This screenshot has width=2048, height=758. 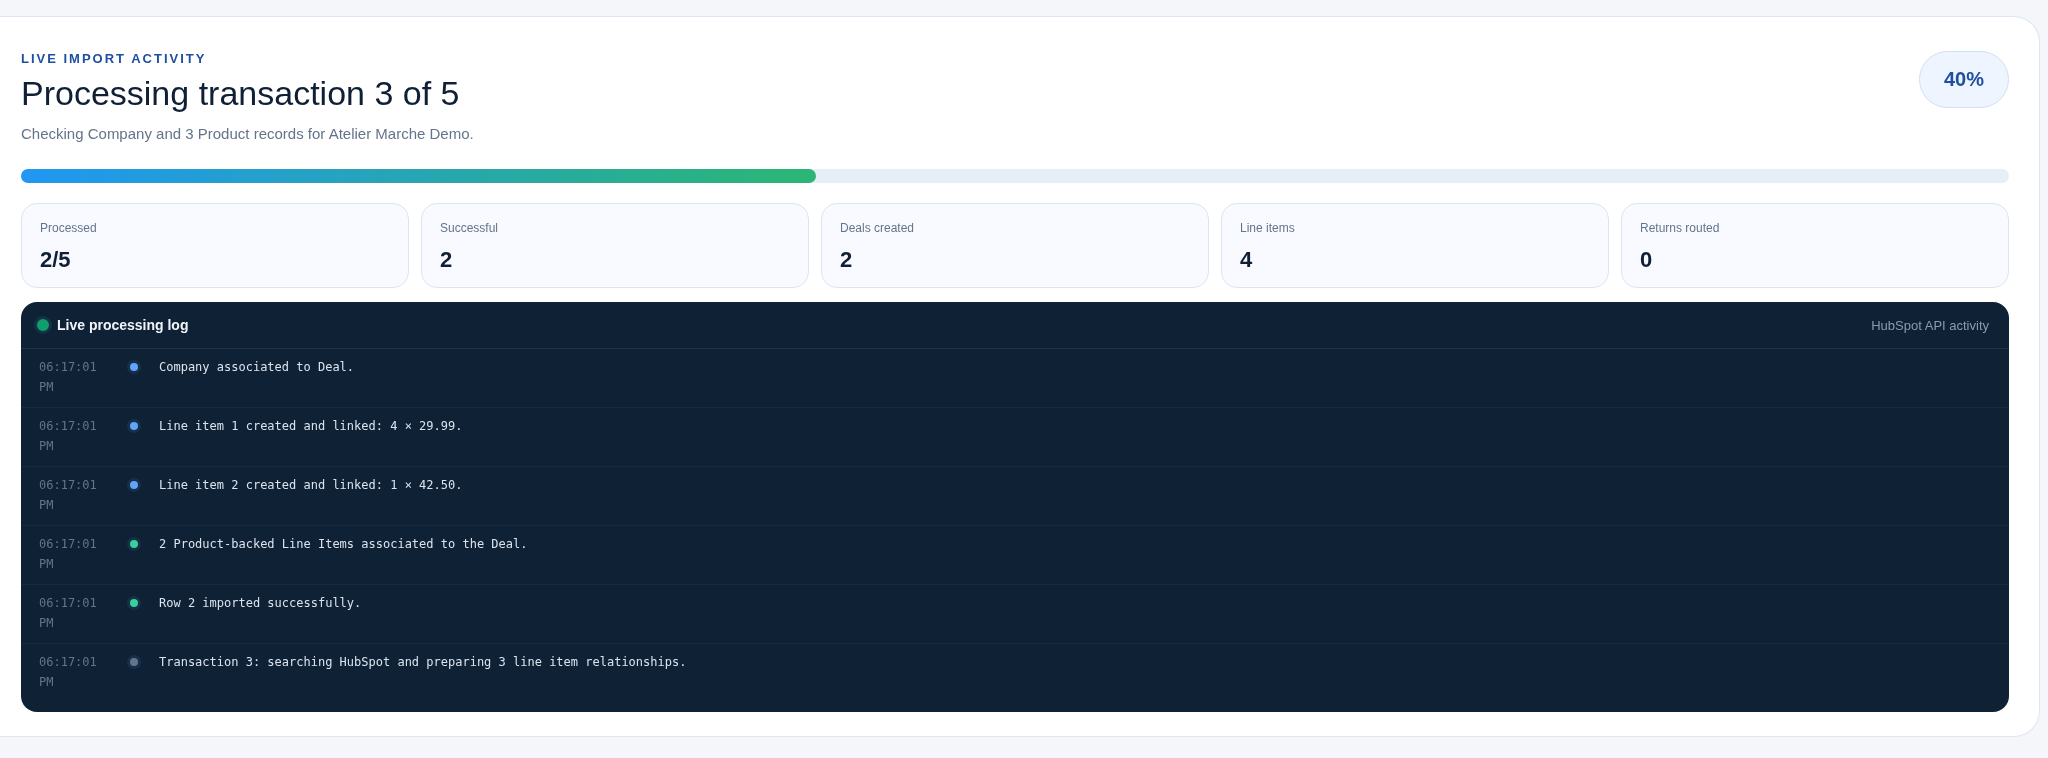 What do you see at coordinates (43, 325) in the screenshot?
I see `live-status-icon` at bounding box center [43, 325].